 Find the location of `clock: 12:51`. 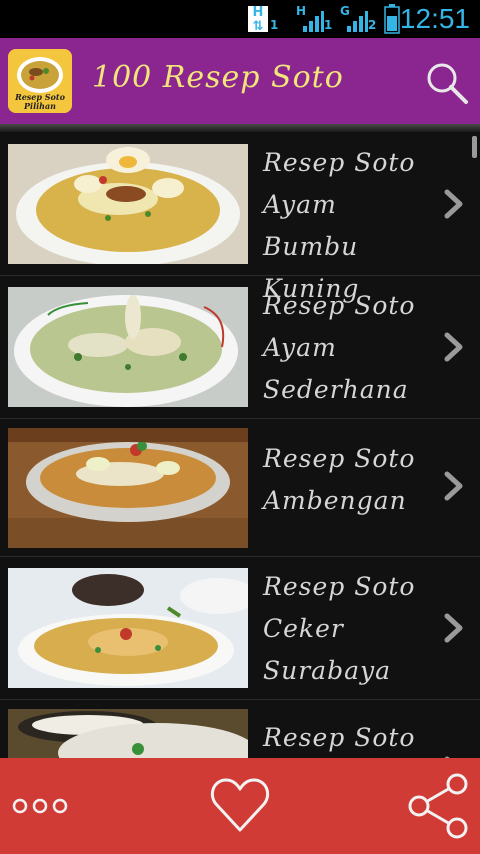

clock: 12:51 is located at coordinates (434, 18).